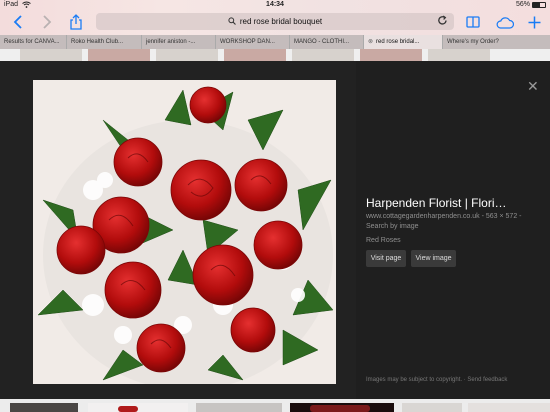 Image resolution: width=550 pixels, height=412 pixels. Describe the element at coordinates (473, 22) in the screenshot. I see `reading-list-icon` at that location.